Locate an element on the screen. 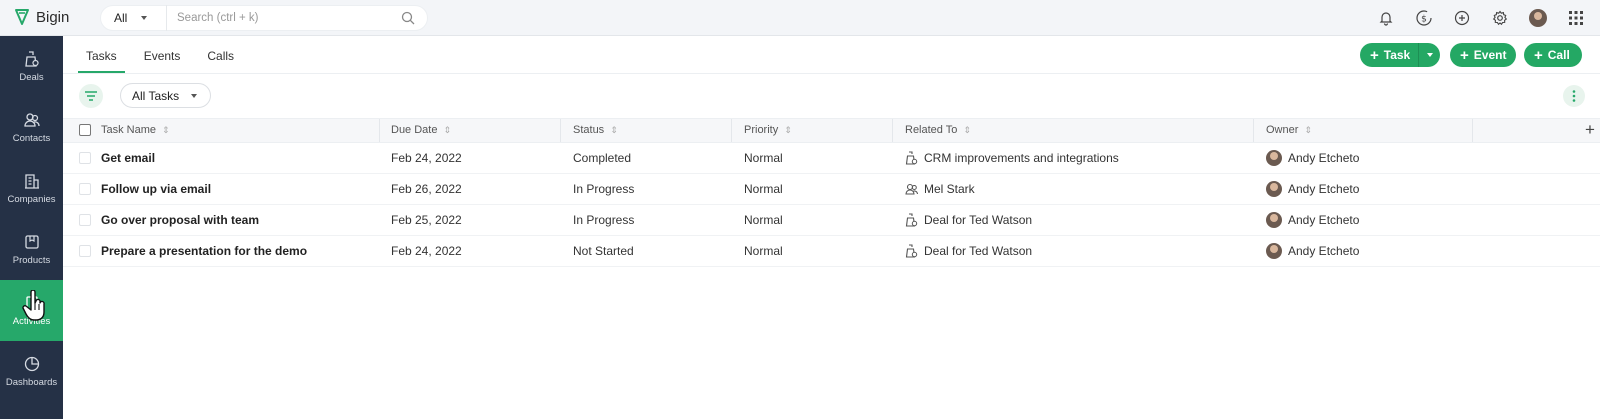 The image size is (1600, 419). column-label: Due Date is located at coordinates (414, 130).